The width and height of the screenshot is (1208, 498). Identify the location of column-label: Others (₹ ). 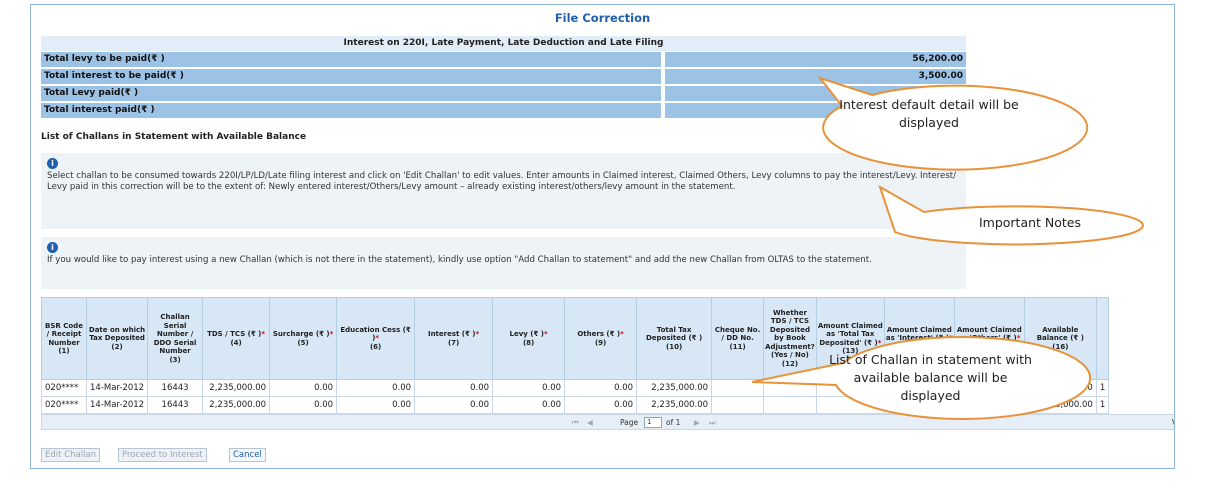
(599, 334).